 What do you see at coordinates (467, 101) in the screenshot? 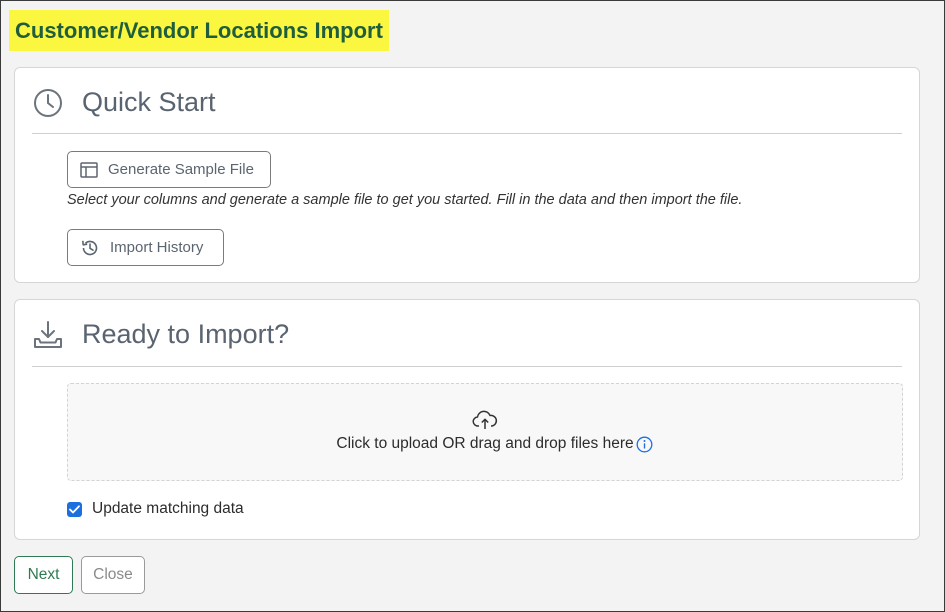
I see `quick-start-header: Quick Start` at bounding box center [467, 101].